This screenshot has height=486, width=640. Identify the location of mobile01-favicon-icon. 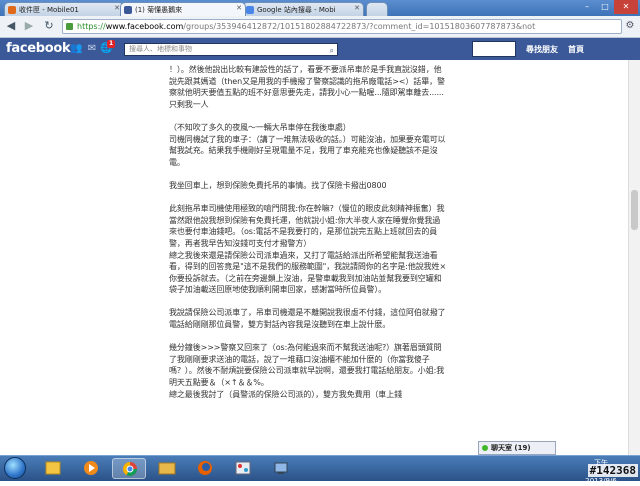
(12, 10).